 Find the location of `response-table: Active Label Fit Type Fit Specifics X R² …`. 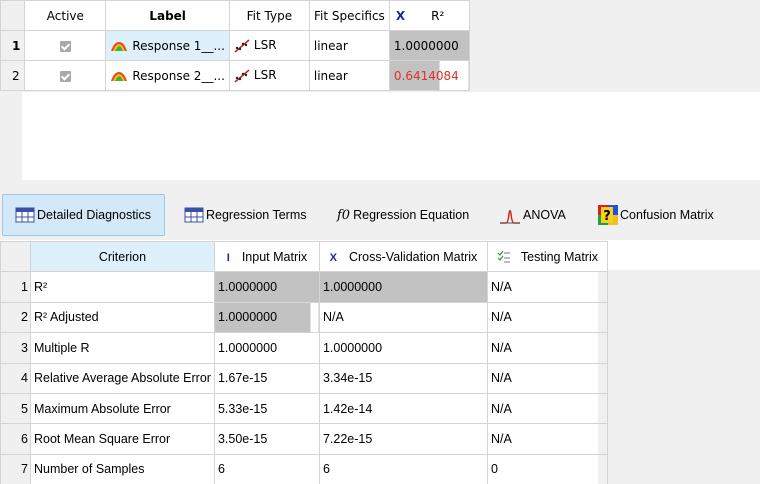

response-table: Active Label Fit Type Fit Specifics X R² … is located at coordinates (235, 45).